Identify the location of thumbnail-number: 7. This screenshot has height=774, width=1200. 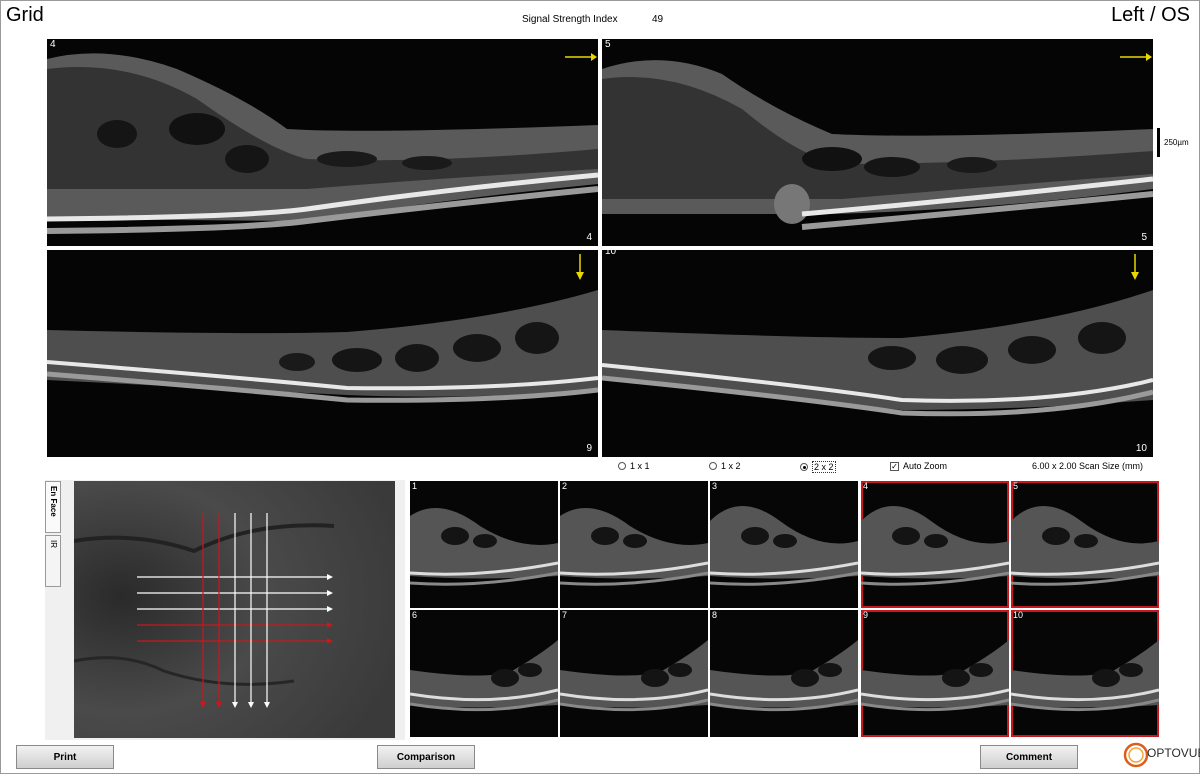
(565, 615).